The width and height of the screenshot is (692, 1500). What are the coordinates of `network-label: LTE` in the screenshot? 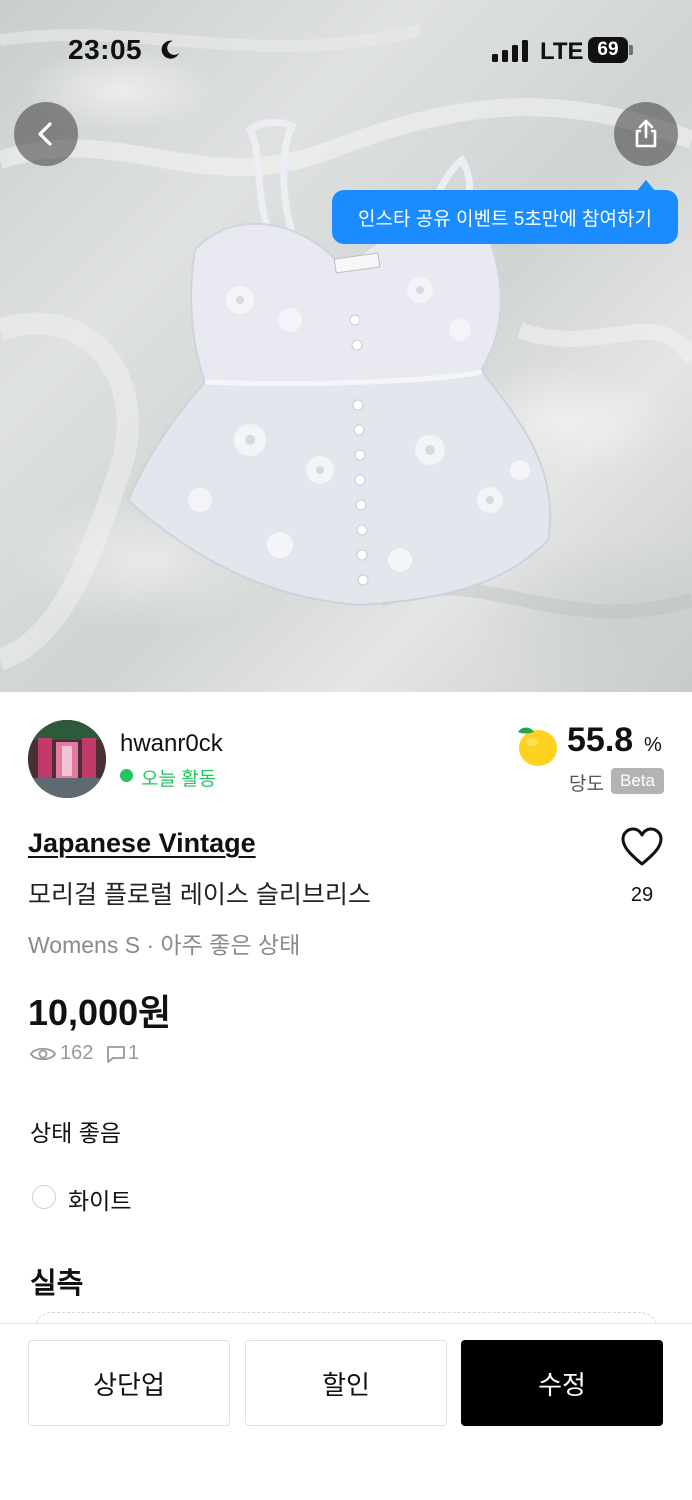 It's located at (562, 51).